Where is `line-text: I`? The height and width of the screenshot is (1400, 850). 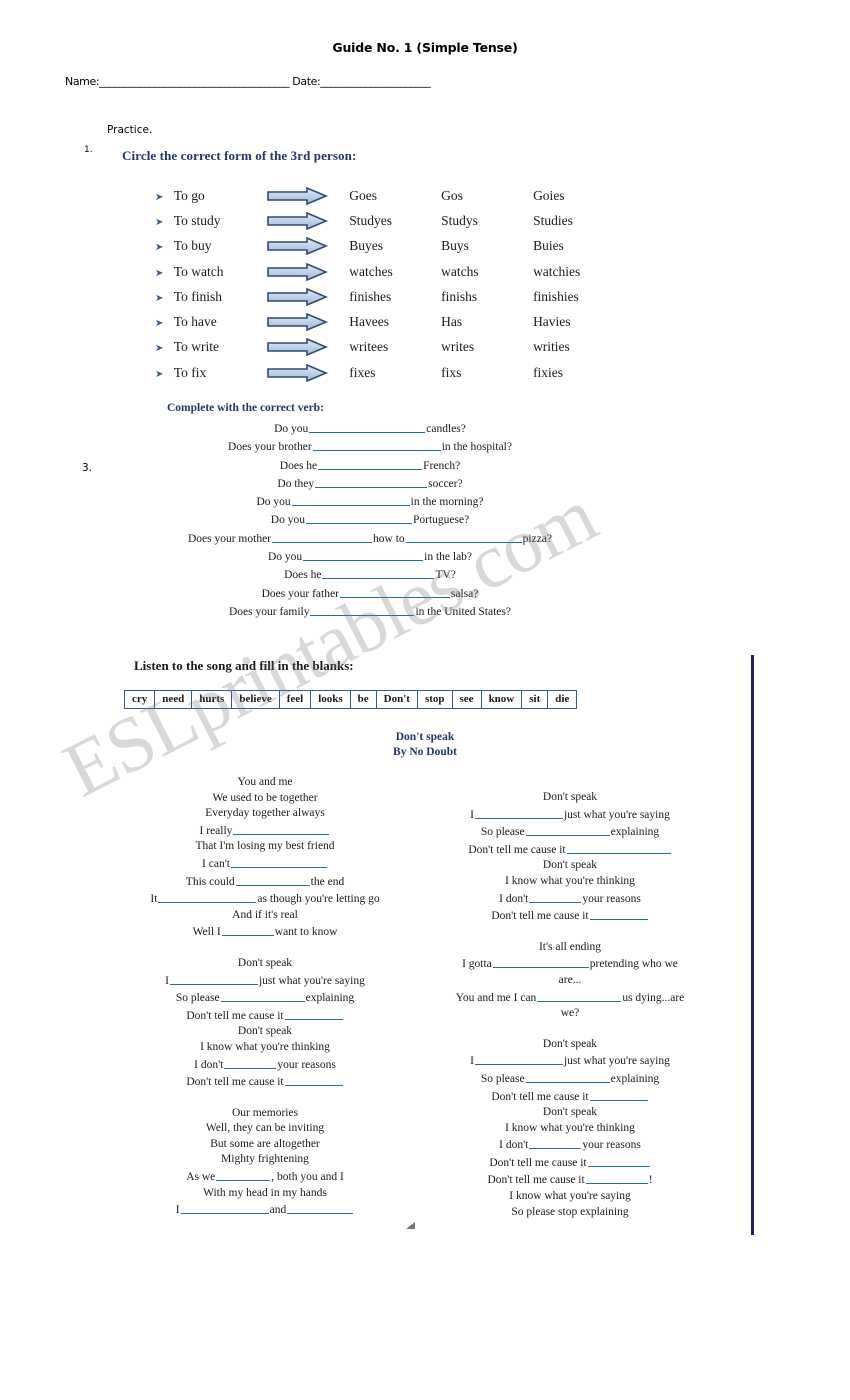 line-text: I is located at coordinates (472, 814).